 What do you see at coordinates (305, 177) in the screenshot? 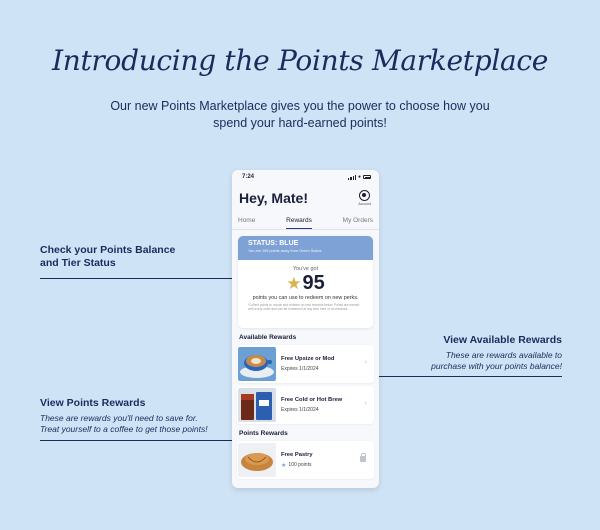
I see `status-bar: 7:24 ●` at bounding box center [305, 177].